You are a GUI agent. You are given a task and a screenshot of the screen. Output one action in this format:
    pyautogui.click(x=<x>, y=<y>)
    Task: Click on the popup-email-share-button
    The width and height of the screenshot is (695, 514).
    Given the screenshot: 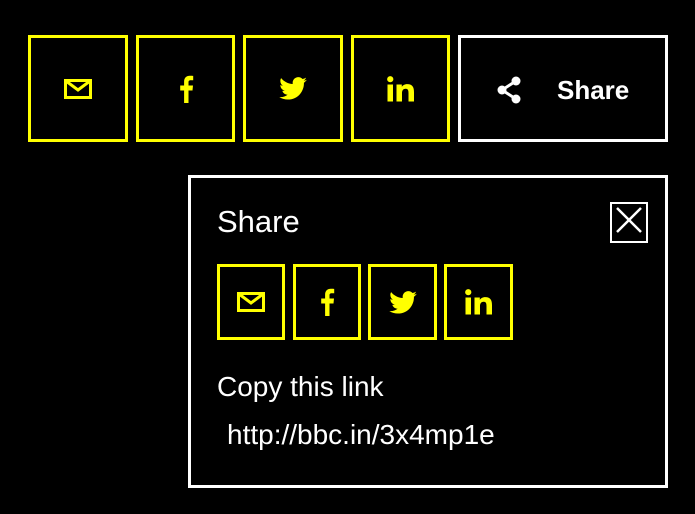 What is the action you would take?
    pyautogui.click(x=251, y=302)
    